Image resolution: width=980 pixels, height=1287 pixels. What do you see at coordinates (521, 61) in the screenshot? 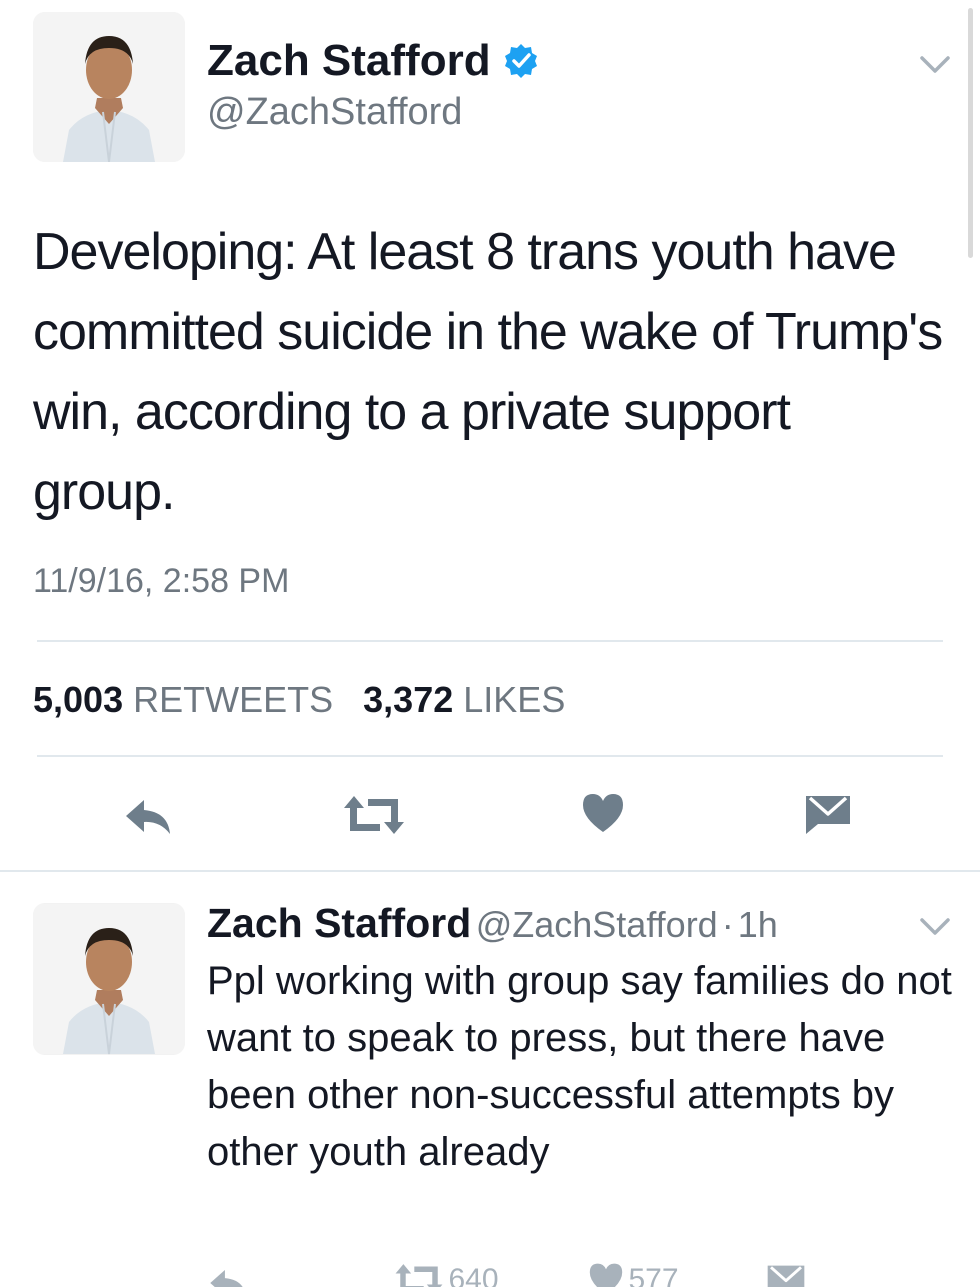
I see `verified-badge-icon` at bounding box center [521, 61].